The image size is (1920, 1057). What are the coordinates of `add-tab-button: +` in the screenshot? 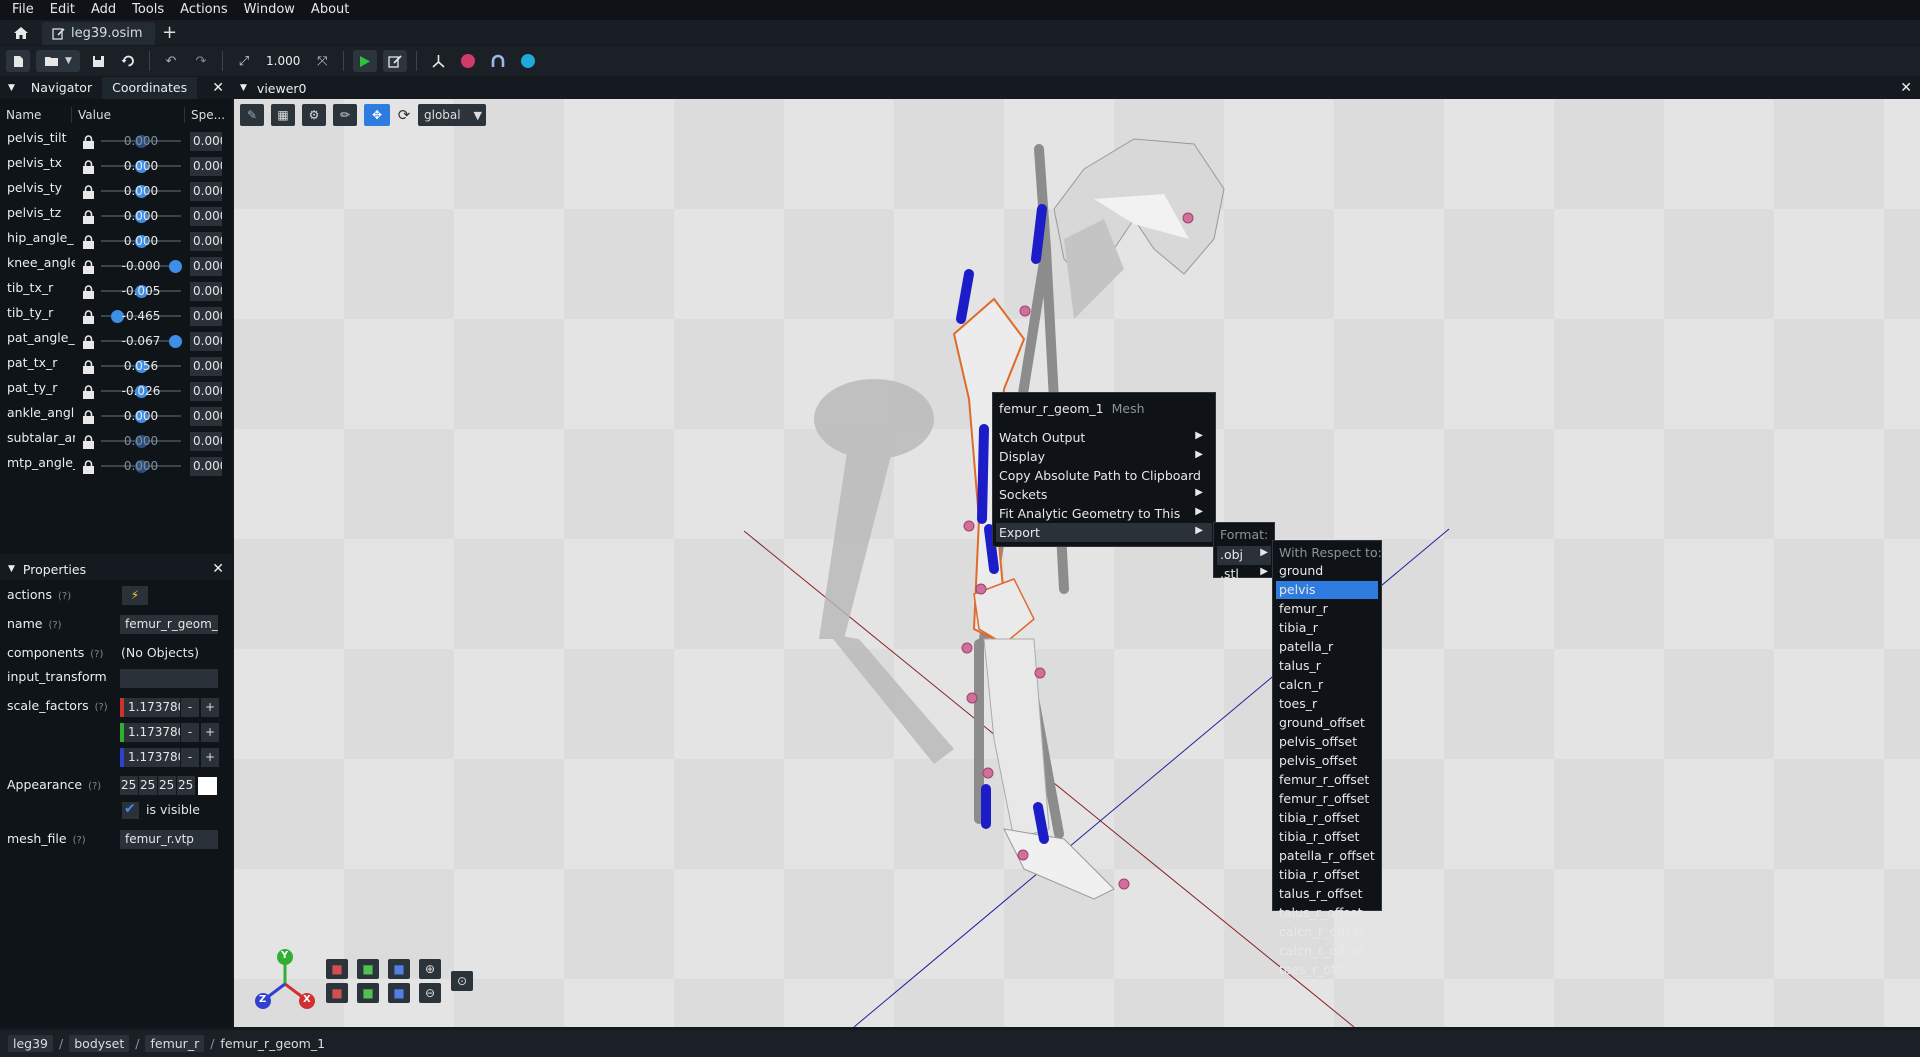 It's located at (170, 32).